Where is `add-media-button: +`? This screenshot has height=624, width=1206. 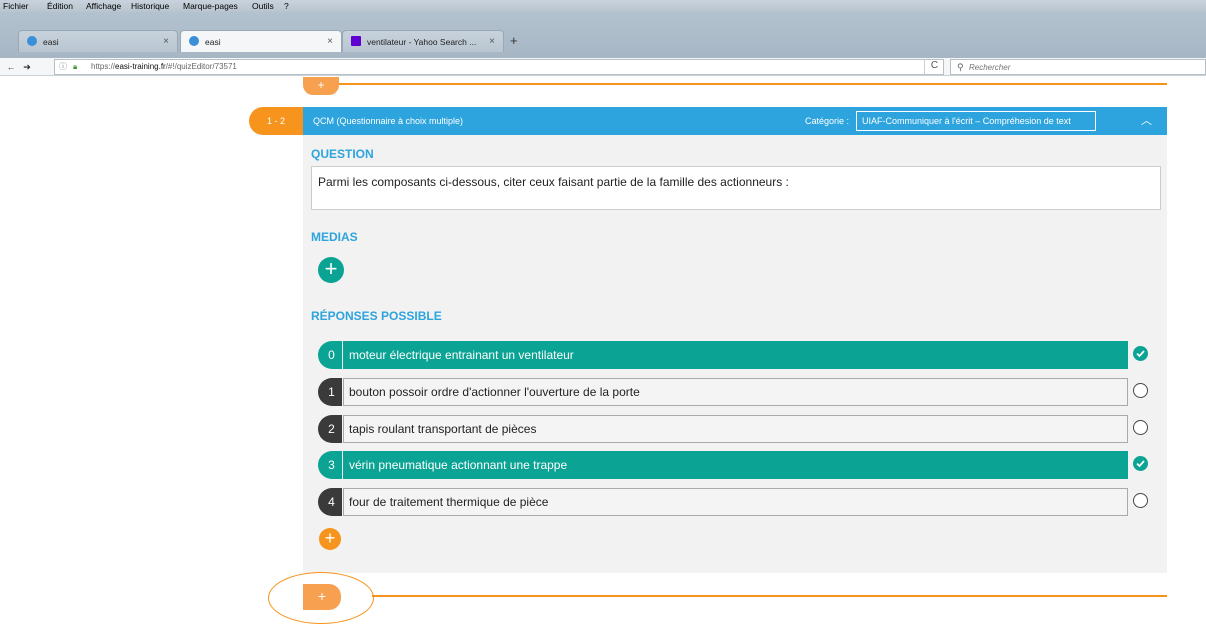 add-media-button: + is located at coordinates (331, 270).